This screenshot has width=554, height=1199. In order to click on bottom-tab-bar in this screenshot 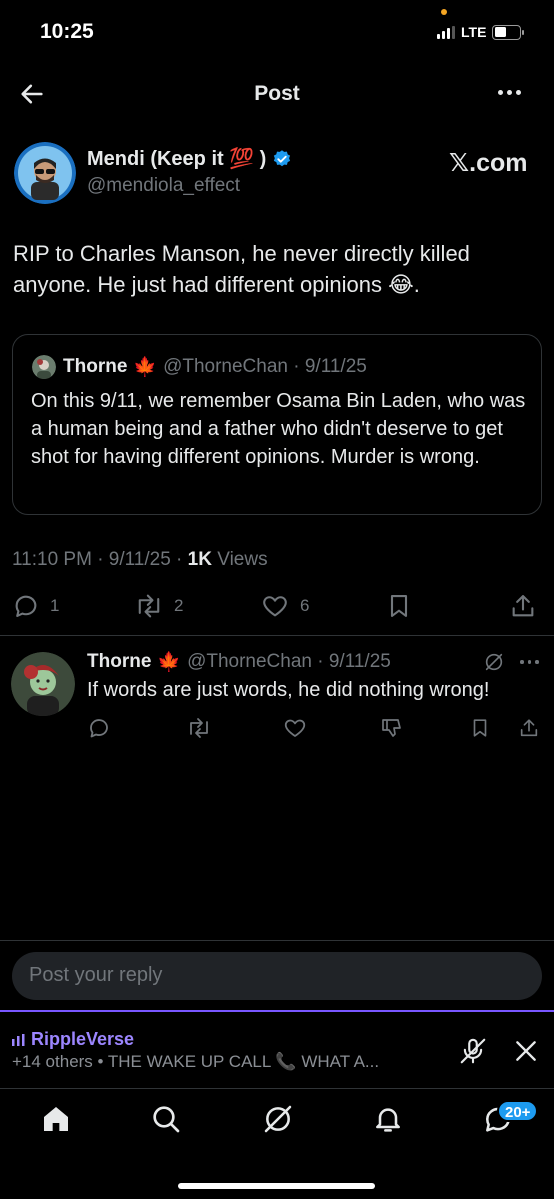, I will do `click(277, 1125)`.